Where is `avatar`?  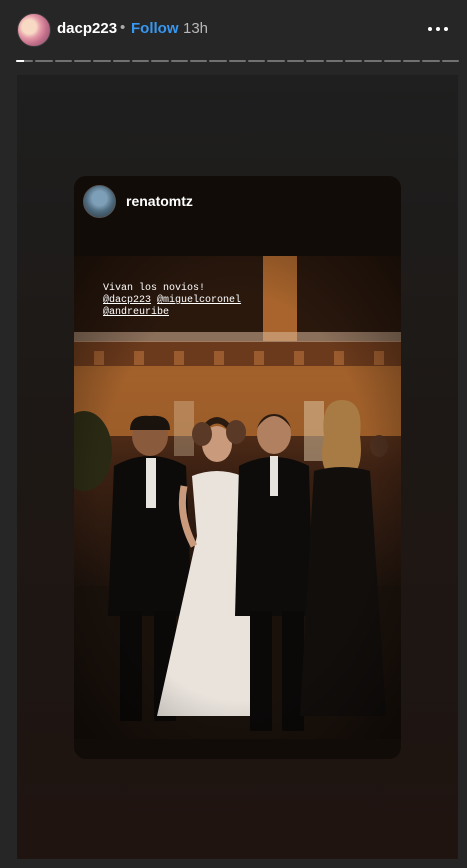
avatar is located at coordinates (34, 30).